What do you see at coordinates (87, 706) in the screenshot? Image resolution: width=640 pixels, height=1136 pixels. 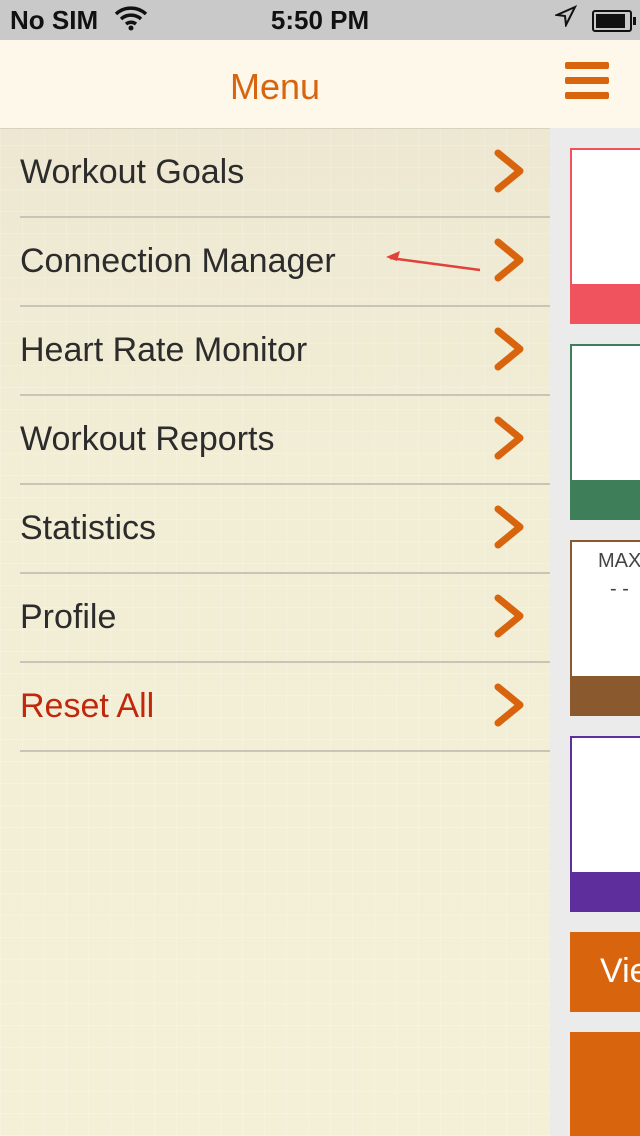 I see `menu-item-label: Reset All` at bounding box center [87, 706].